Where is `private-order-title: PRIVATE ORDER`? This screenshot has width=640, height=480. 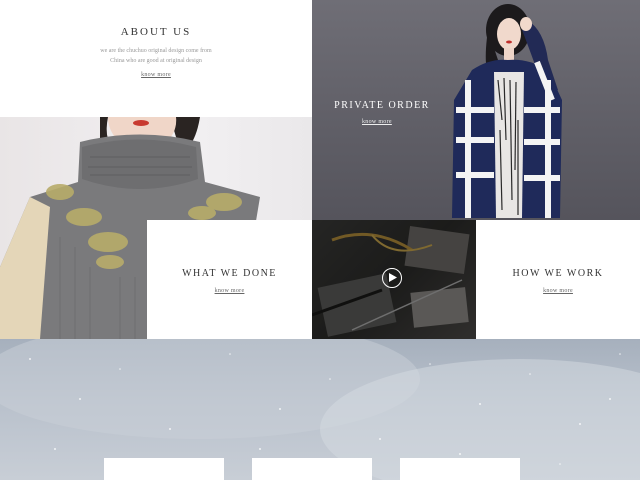 private-order-title: PRIVATE ORDER is located at coordinates (382, 105).